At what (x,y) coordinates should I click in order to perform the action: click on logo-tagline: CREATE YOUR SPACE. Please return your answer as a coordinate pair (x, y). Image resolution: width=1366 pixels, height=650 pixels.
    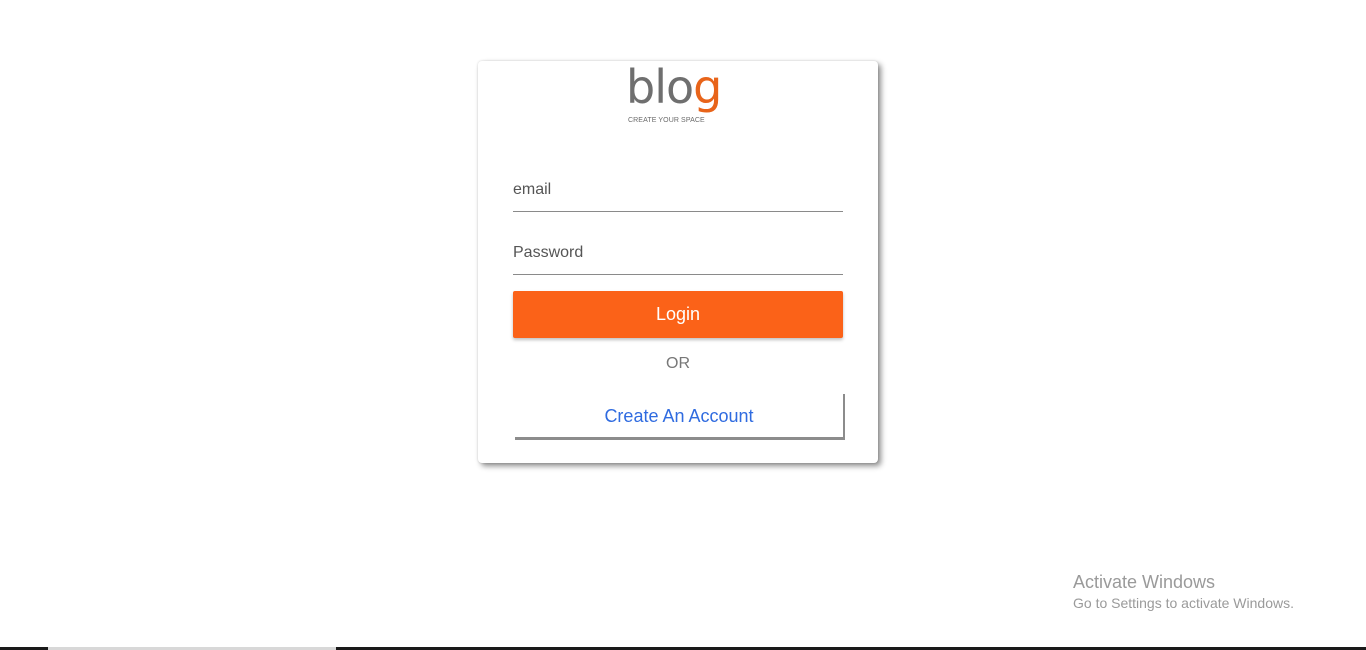
    Looking at the image, I should click on (666, 120).